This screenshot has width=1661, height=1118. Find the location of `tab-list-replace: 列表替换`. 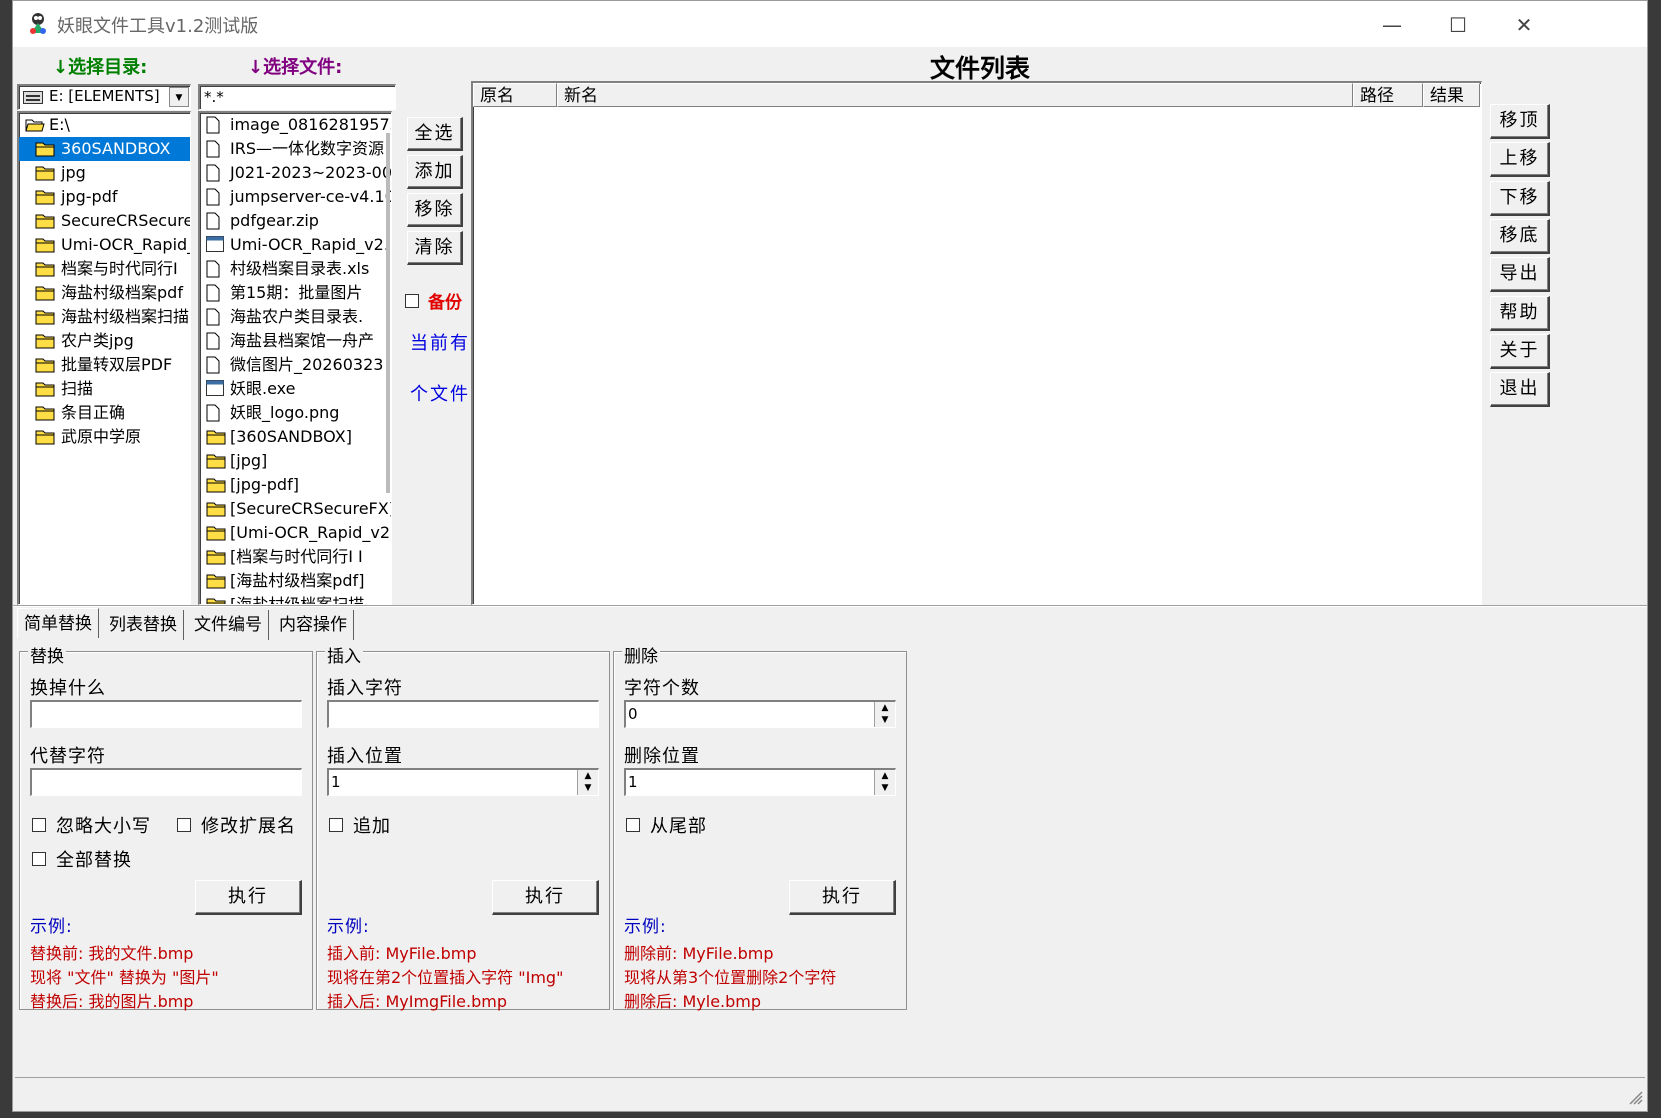

tab-list-replace: 列表替换 is located at coordinates (143, 625).